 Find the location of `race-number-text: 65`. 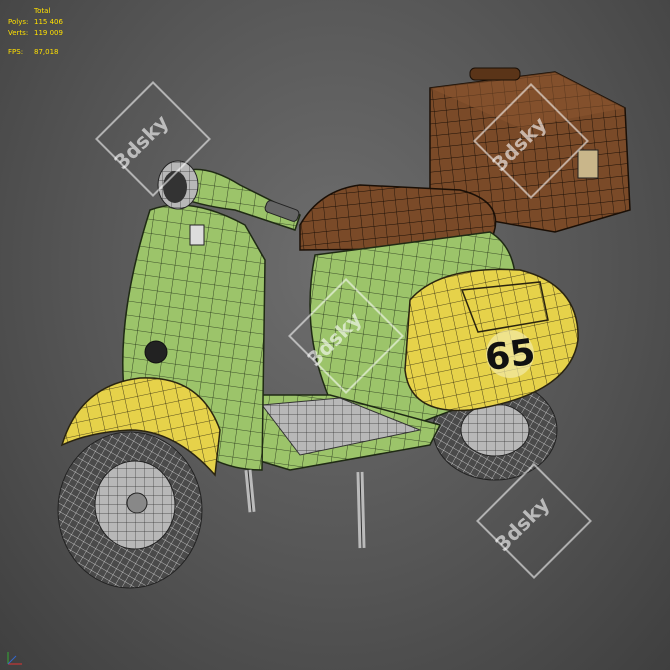

race-number-text: 65 is located at coordinates (510, 356).